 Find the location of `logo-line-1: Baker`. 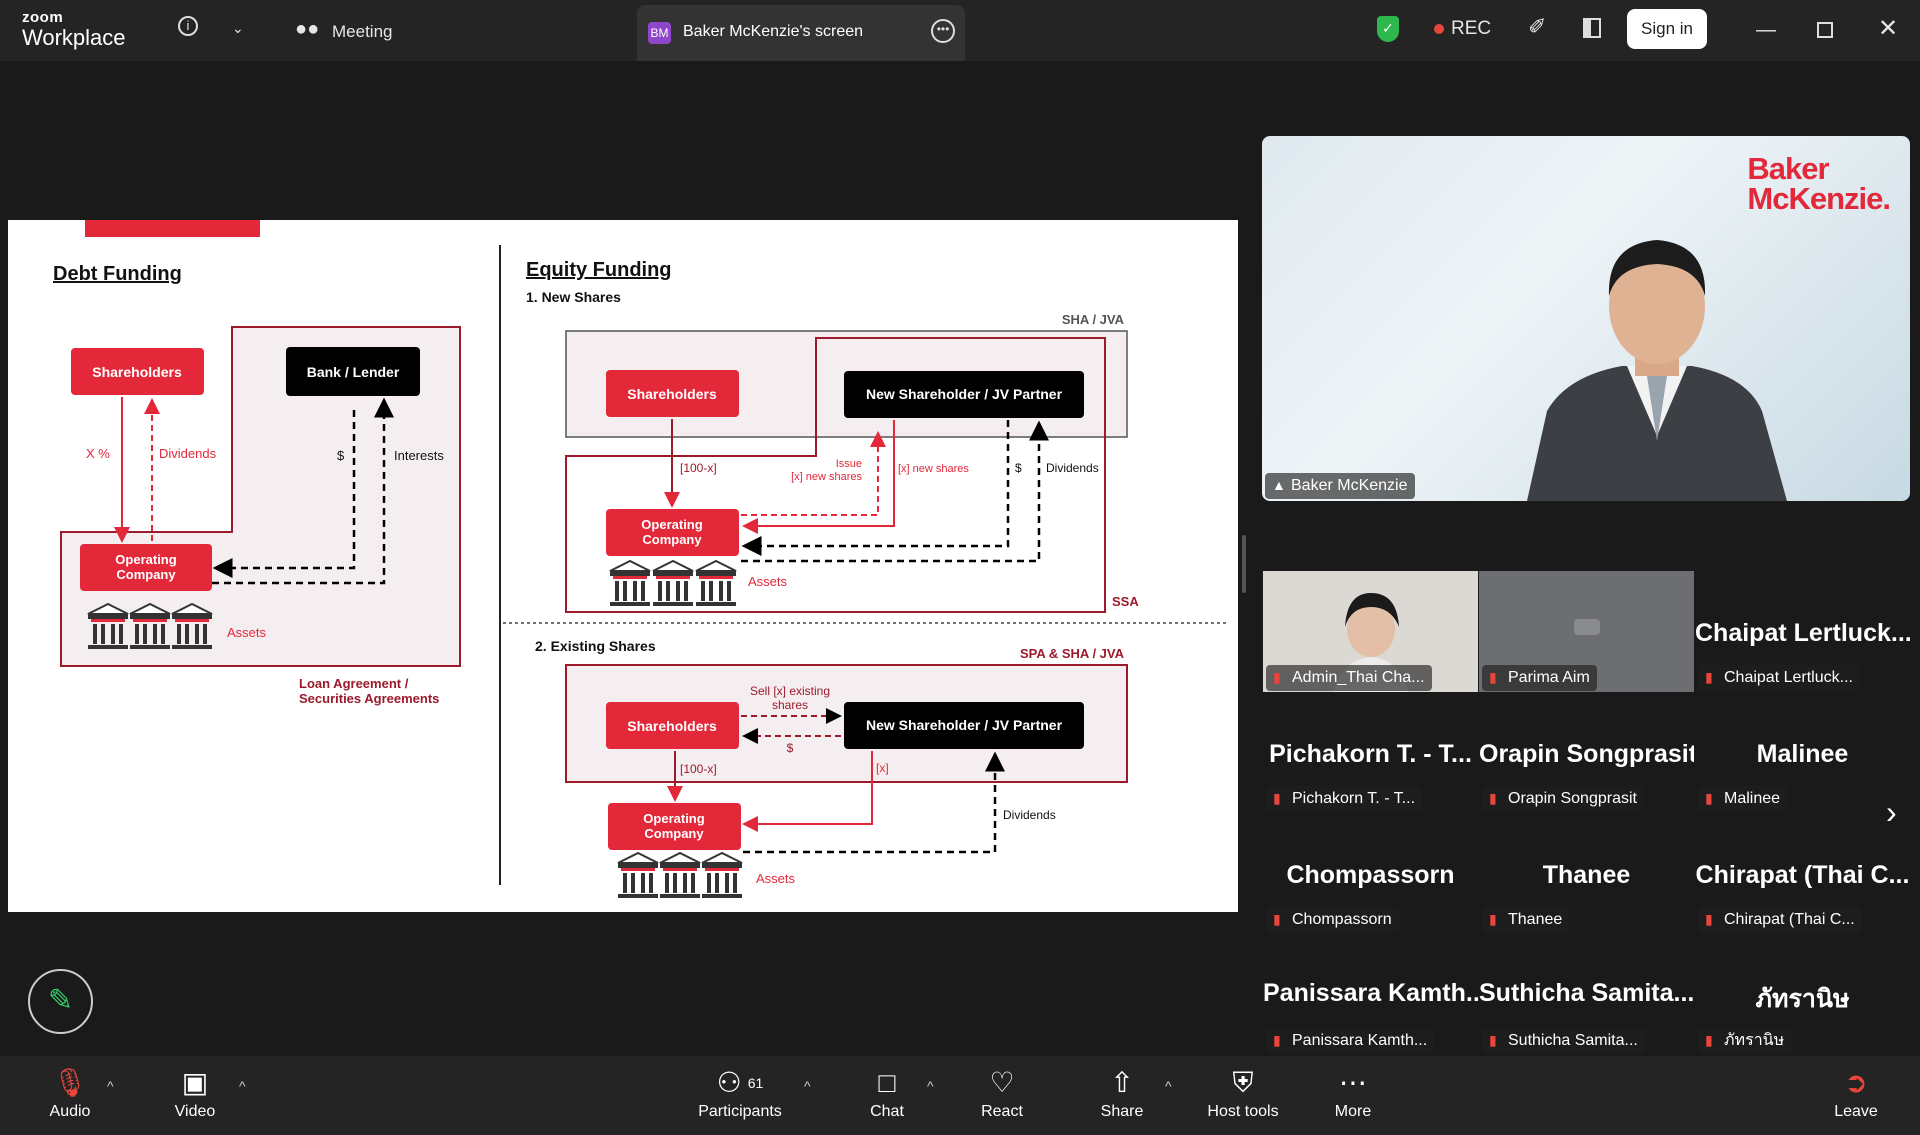

logo-line-1: Baker is located at coordinates (1788, 168).